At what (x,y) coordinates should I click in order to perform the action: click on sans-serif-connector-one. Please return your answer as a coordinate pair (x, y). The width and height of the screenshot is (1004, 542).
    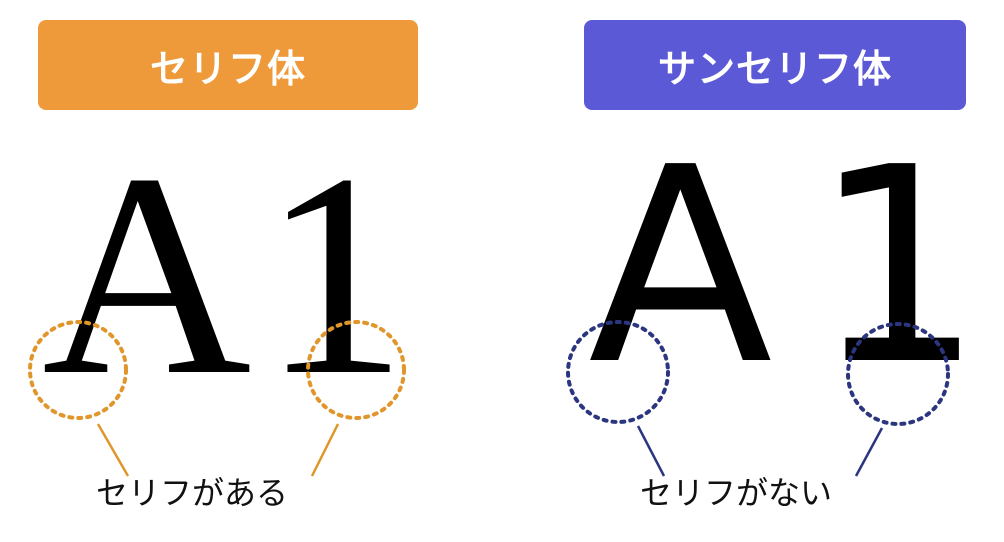
    Looking at the image, I should click on (869, 452).